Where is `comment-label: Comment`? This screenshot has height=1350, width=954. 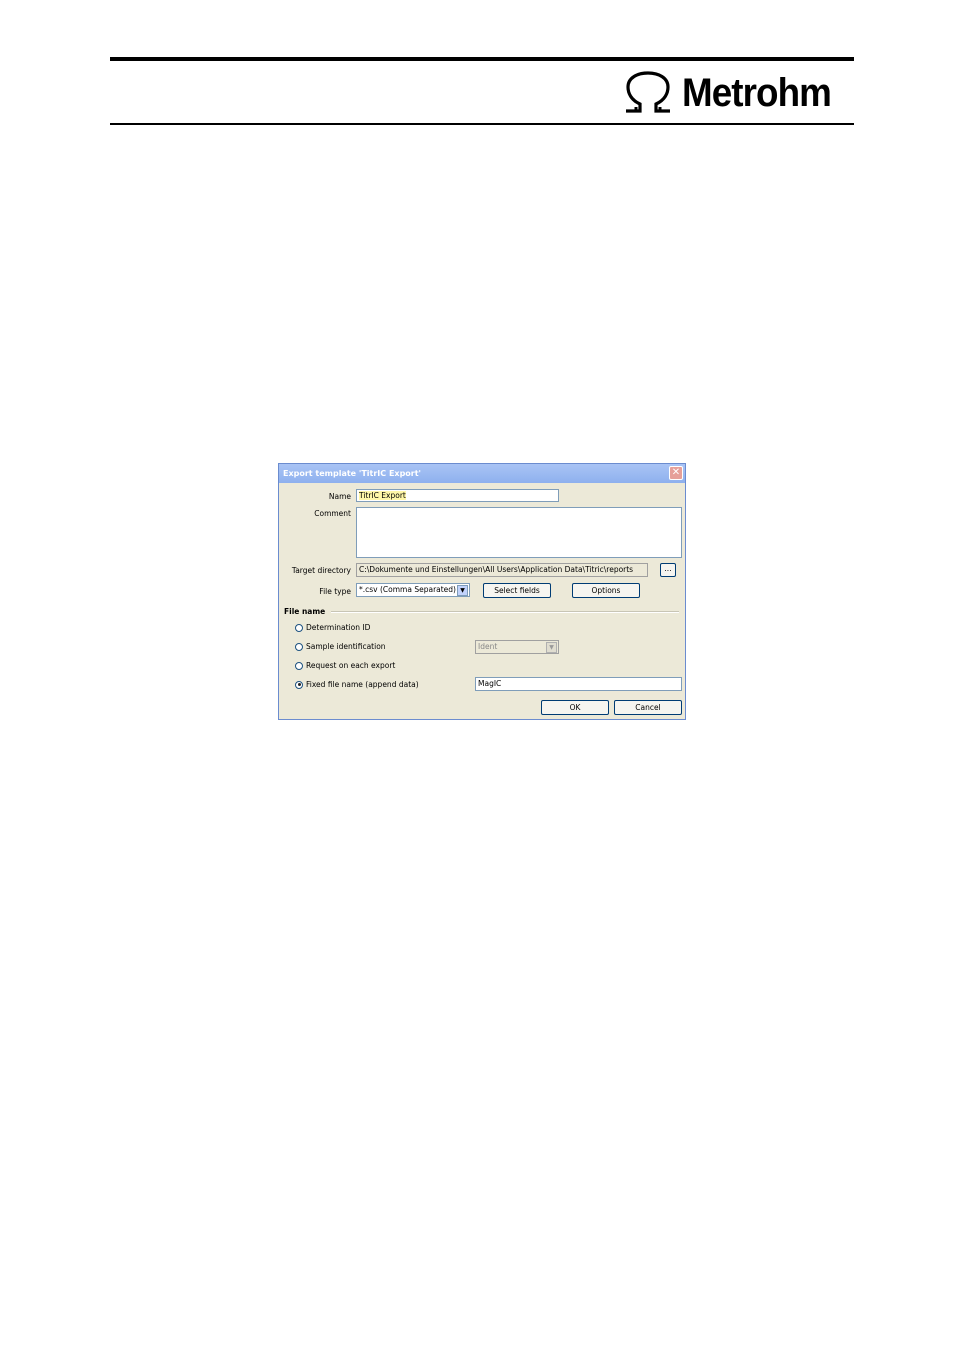
comment-label: Comment is located at coordinates (332, 513).